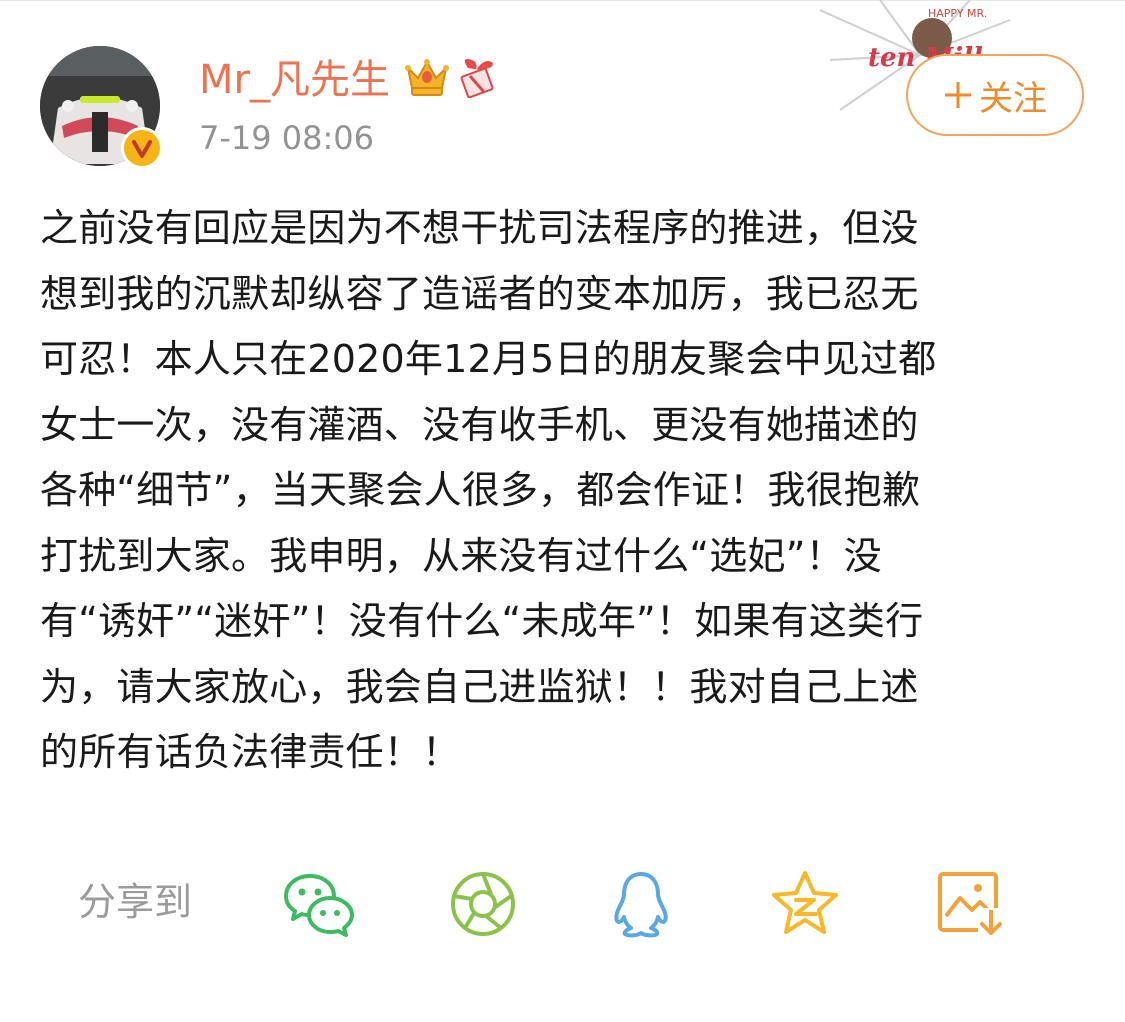 This screenshot has height=1022, width=1125. Describe the element at coordinates (478, 75) in the screenshot. I see `gift-icon` at that location.